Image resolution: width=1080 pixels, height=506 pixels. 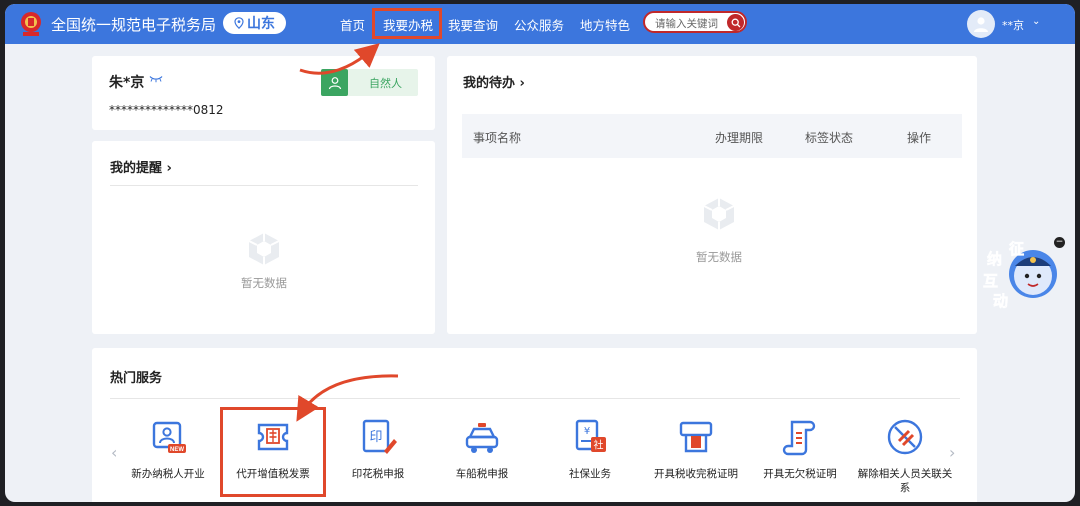 I want to click on close-icon: −, so click(x=1059, y=242).